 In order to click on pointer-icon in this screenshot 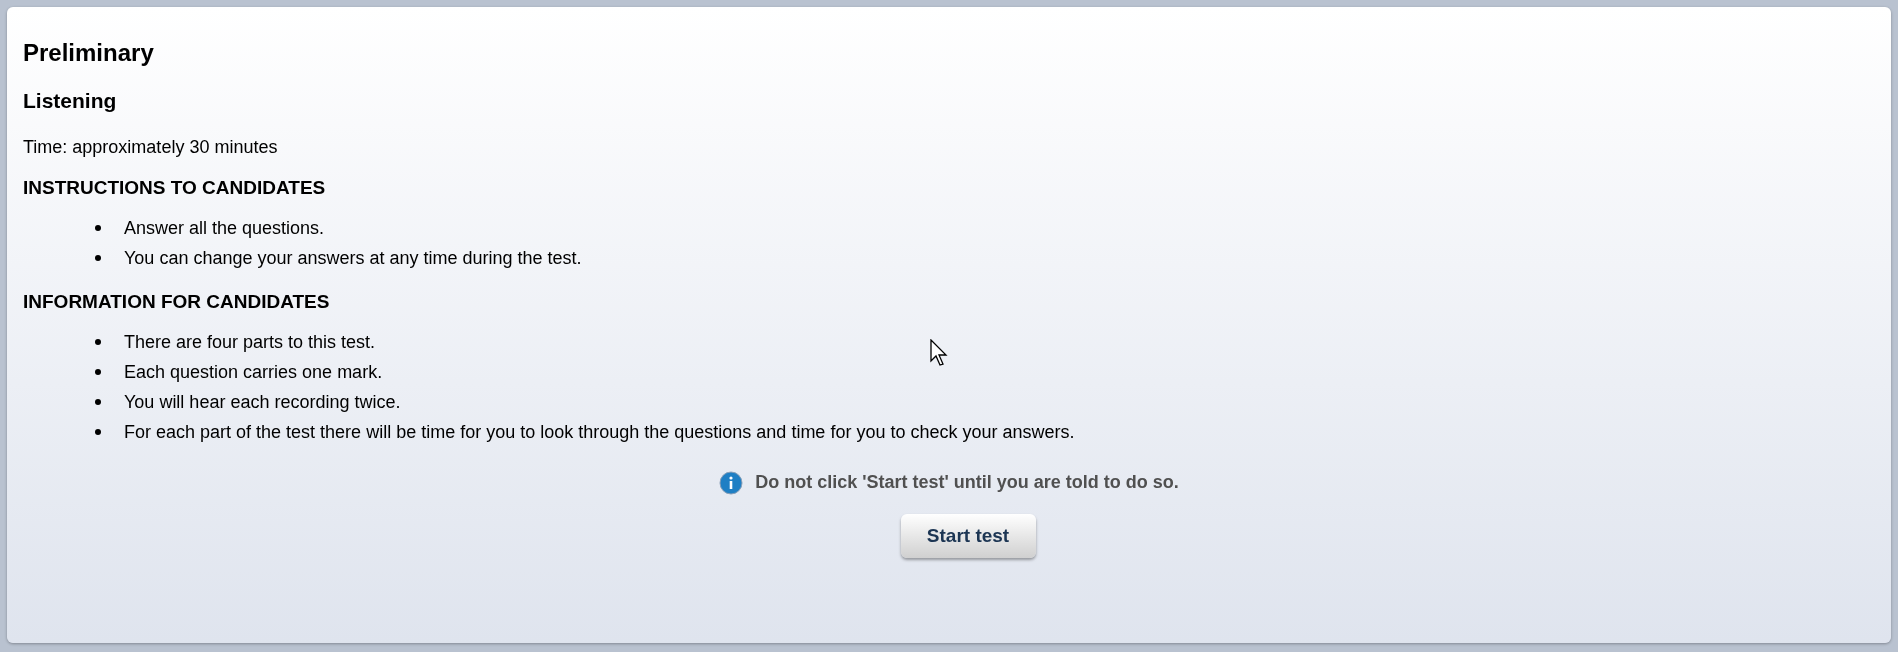, I will do `click(939, 353)`.